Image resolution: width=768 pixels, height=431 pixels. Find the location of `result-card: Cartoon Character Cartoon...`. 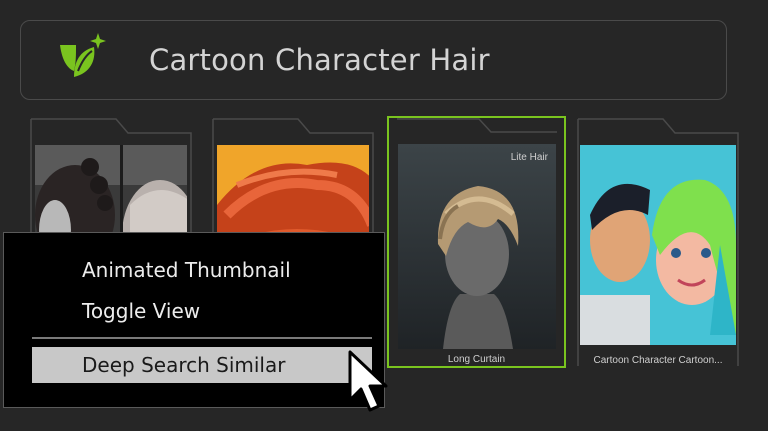

result-card: Cartoon Character Cartoon... is located at coordinates (658, 242).